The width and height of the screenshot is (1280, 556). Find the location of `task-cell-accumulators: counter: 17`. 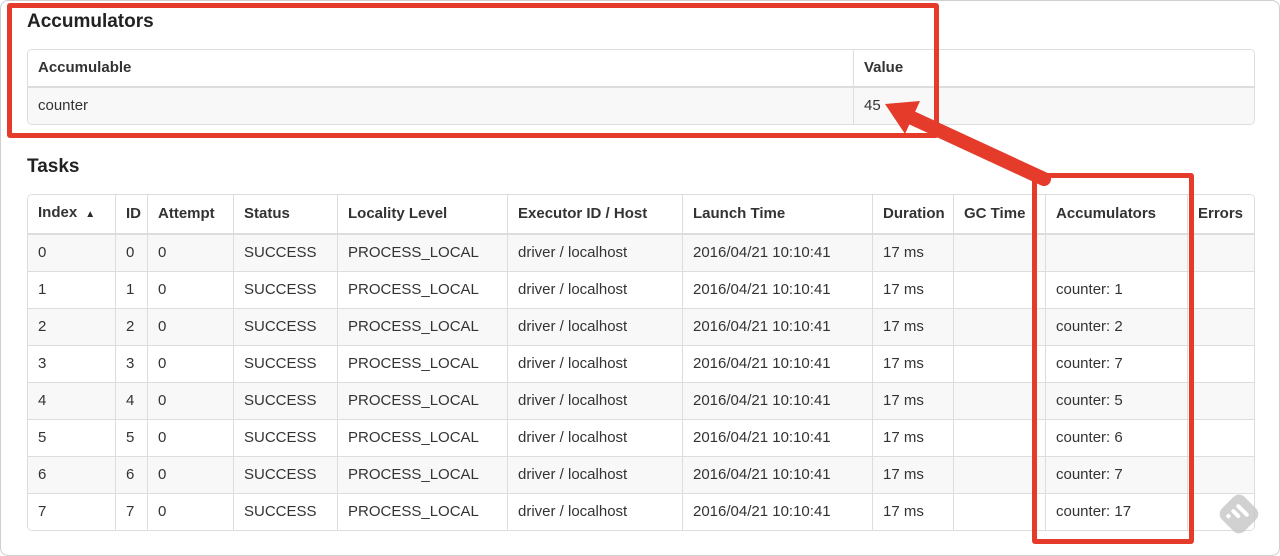

task-cell-accumulators: counter: 17 is located at coordinates (1116, 511).